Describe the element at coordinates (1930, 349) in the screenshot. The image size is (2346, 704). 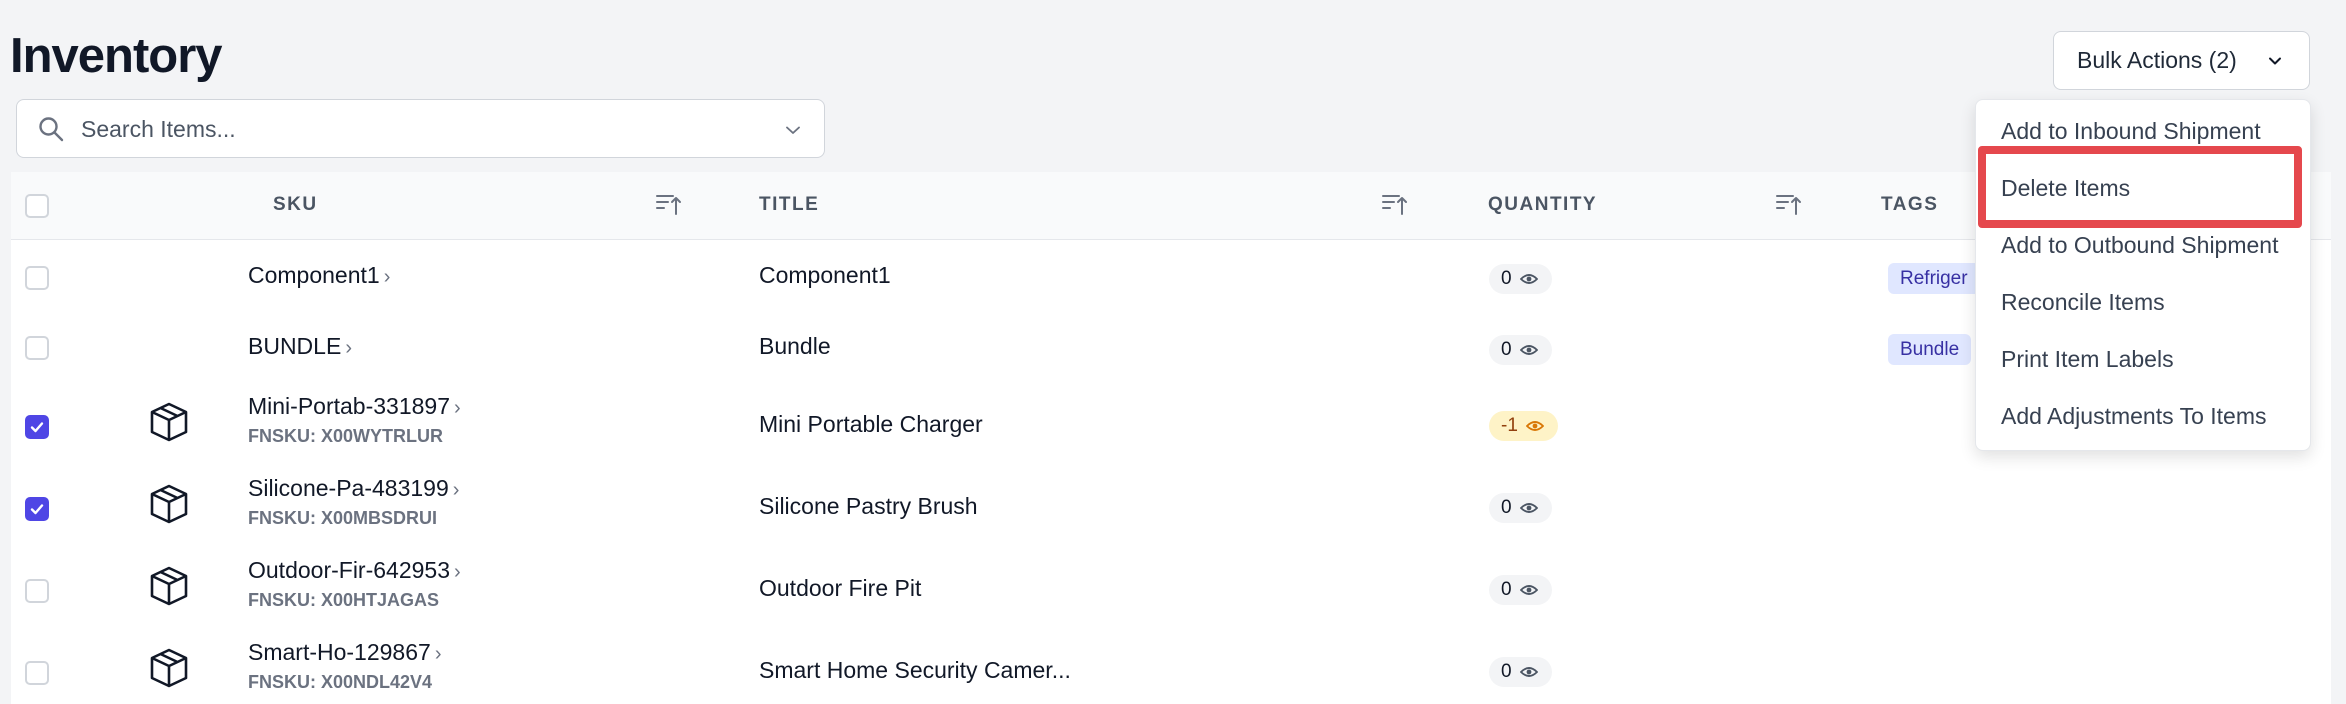
I see `tag-badge: Bundle` at that location.